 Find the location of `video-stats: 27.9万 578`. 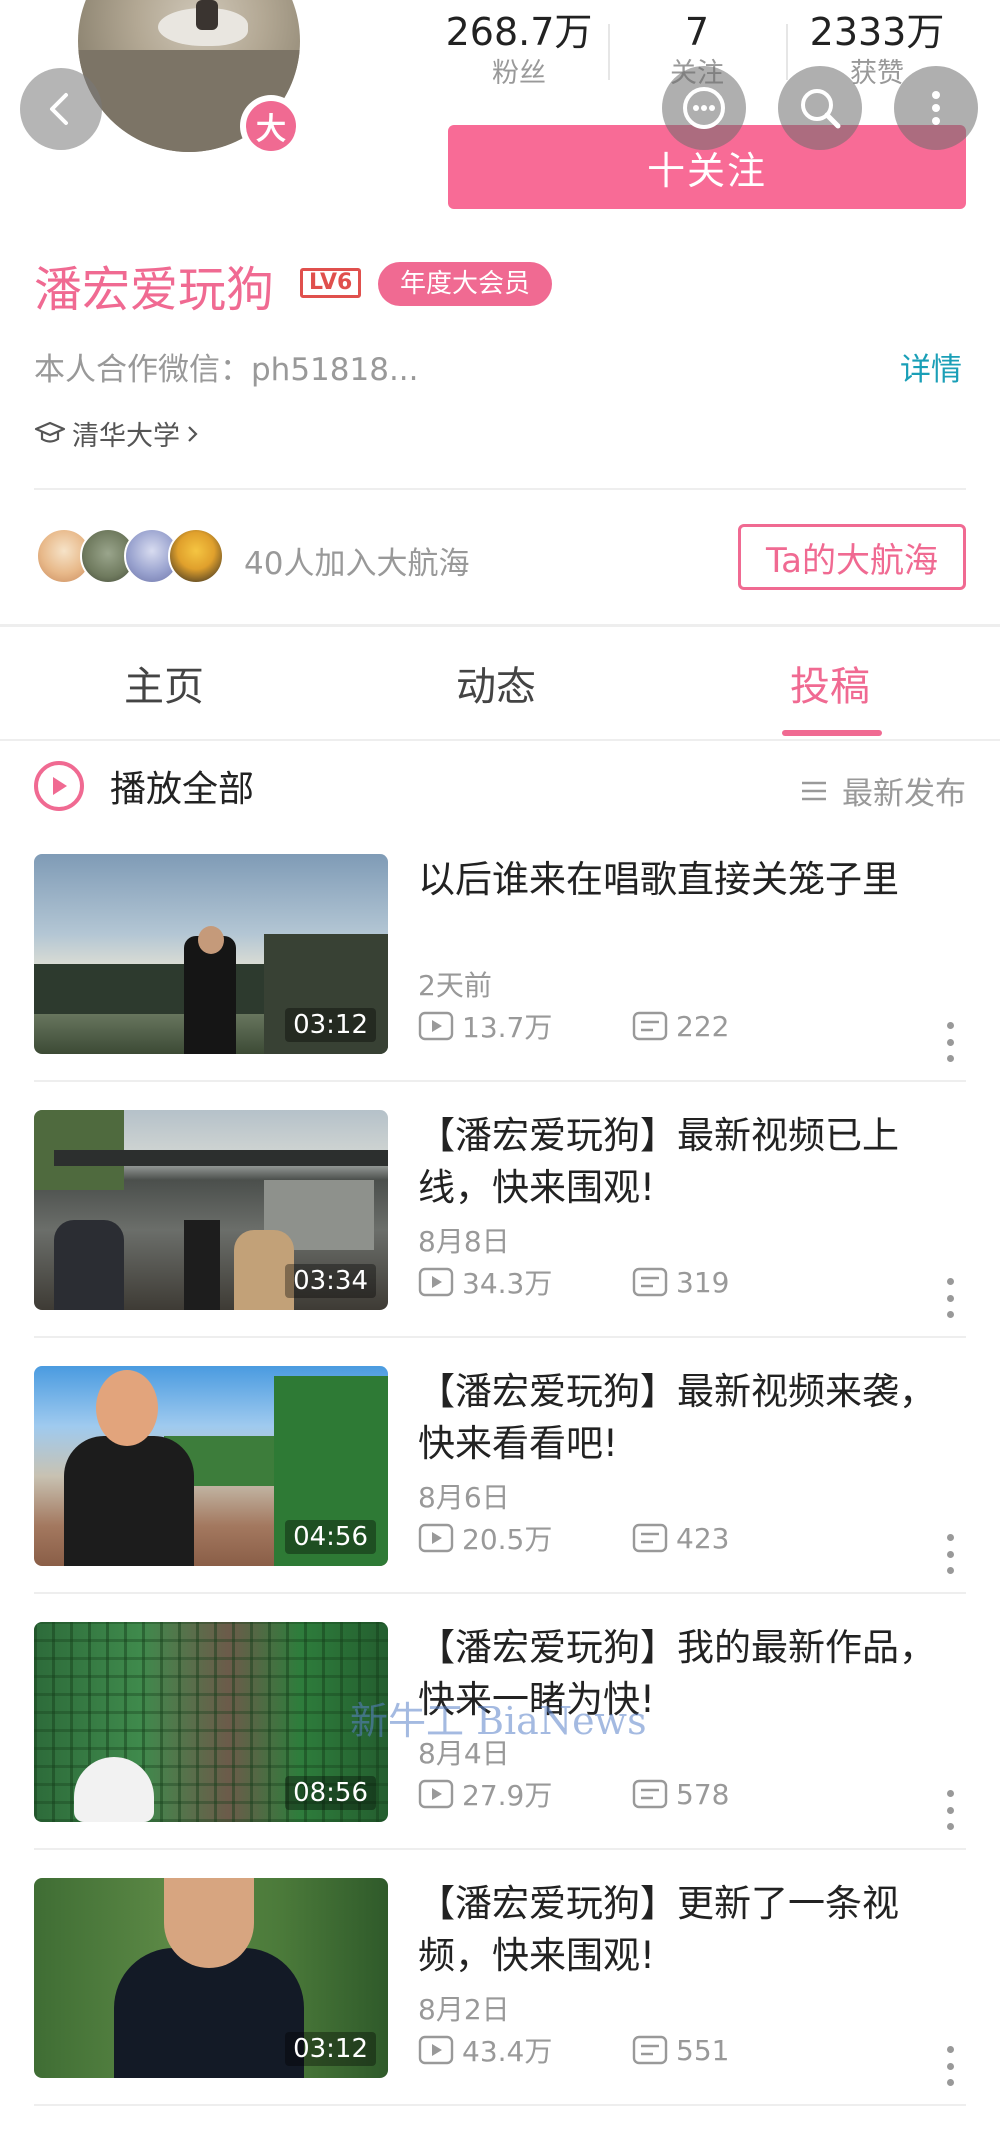

video-stats: 27.9万 578 is located at coordinates (573, 1794).